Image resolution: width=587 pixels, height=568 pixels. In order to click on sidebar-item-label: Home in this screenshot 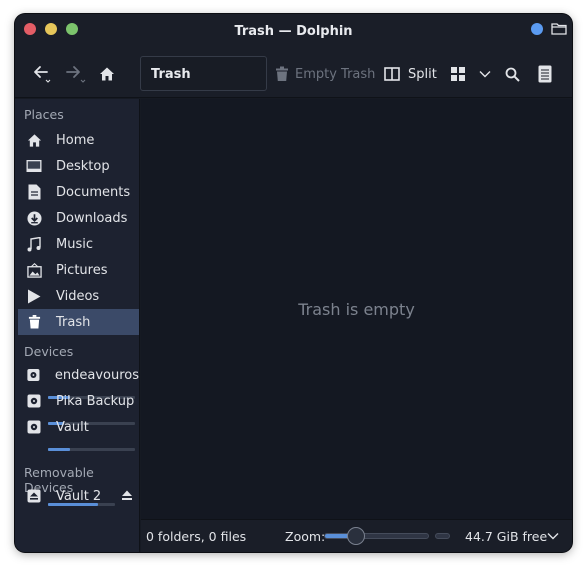, I will do `click(75, 140)`.